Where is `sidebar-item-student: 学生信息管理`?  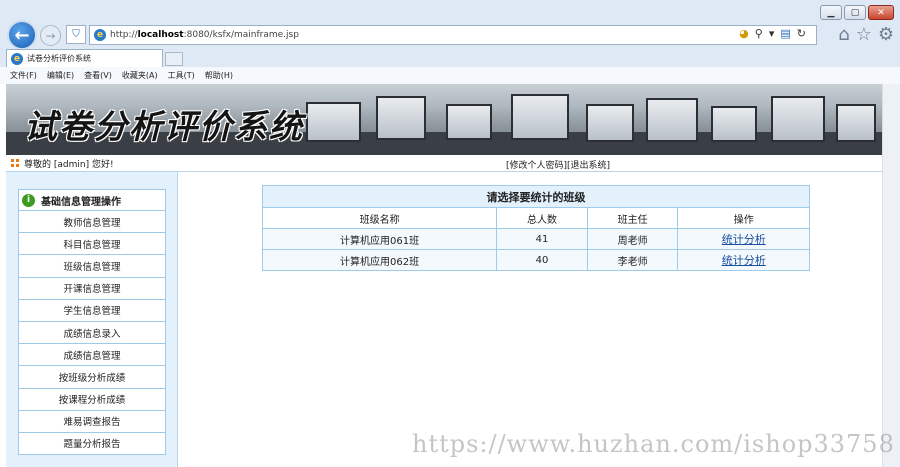 sidebar-item-student: 学生信息管理 is located at coordinates (92, 310).